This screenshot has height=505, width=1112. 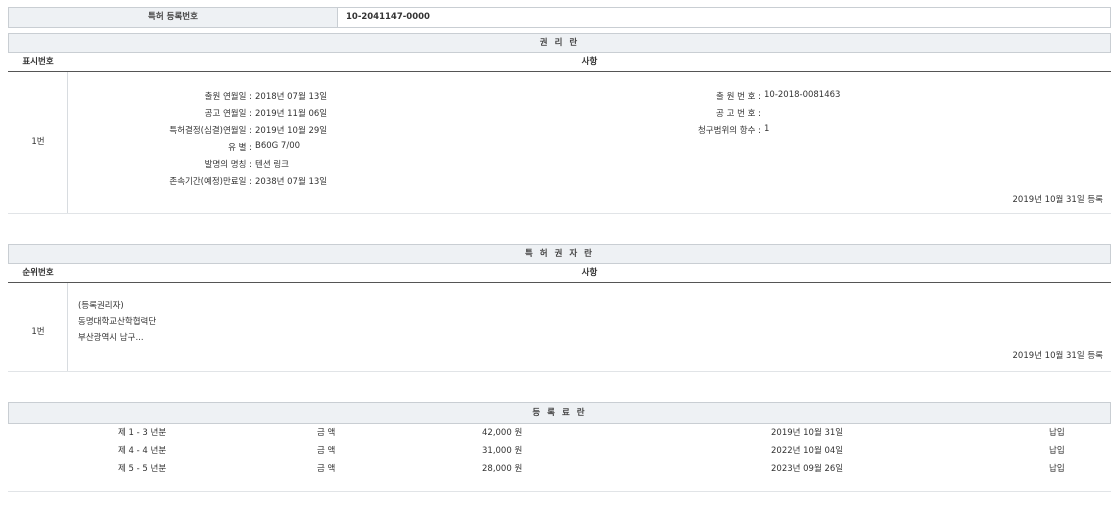 I want to click on fee-amount: 28,000 원, so click(x=502, y=469).